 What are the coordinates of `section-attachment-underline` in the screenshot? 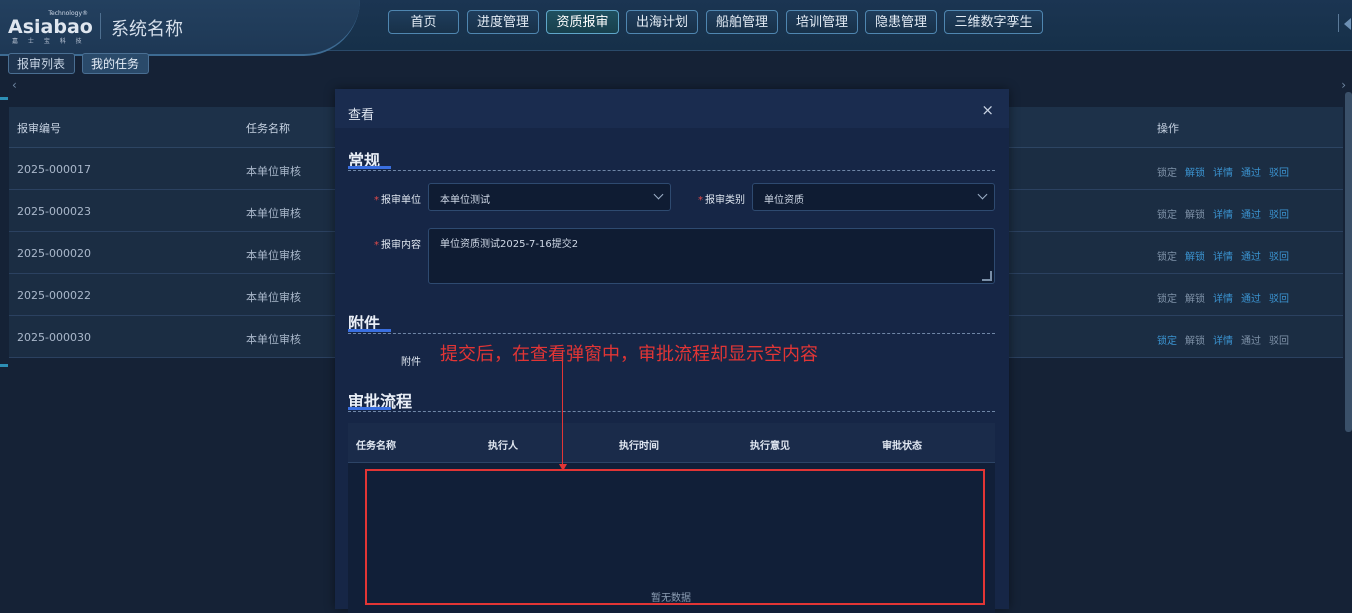 It's located at (369, 330).